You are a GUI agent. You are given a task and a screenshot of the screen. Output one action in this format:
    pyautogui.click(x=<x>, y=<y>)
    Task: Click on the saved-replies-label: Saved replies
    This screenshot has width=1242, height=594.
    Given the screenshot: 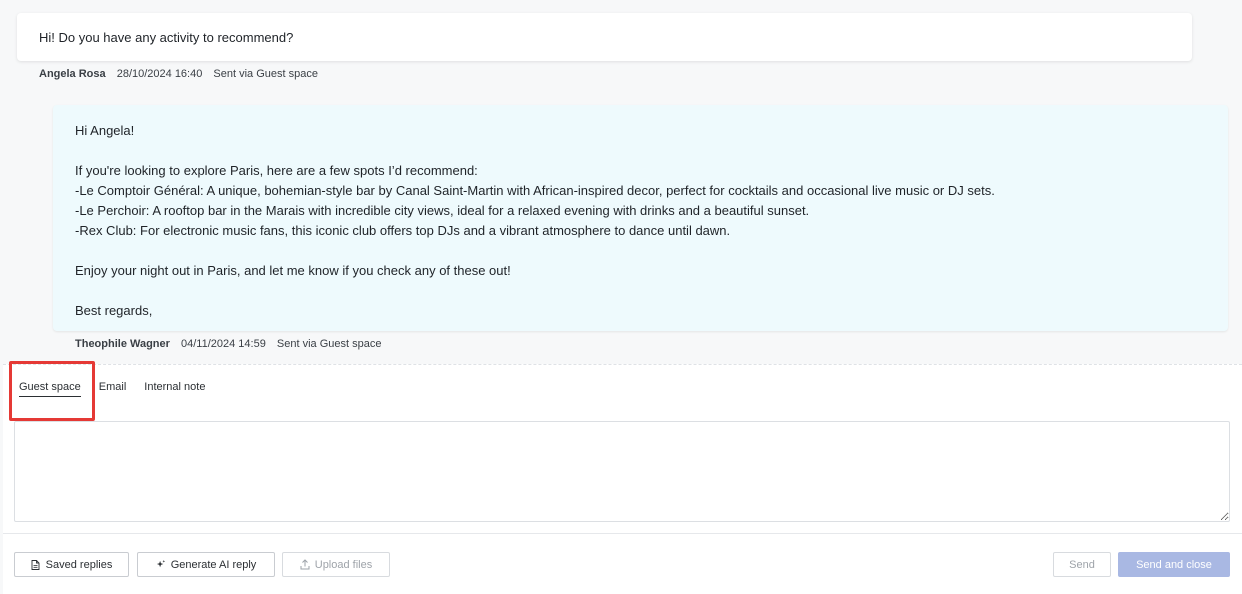 What is the action you would take?
    pyautogui.click(x=79, y=564)
    